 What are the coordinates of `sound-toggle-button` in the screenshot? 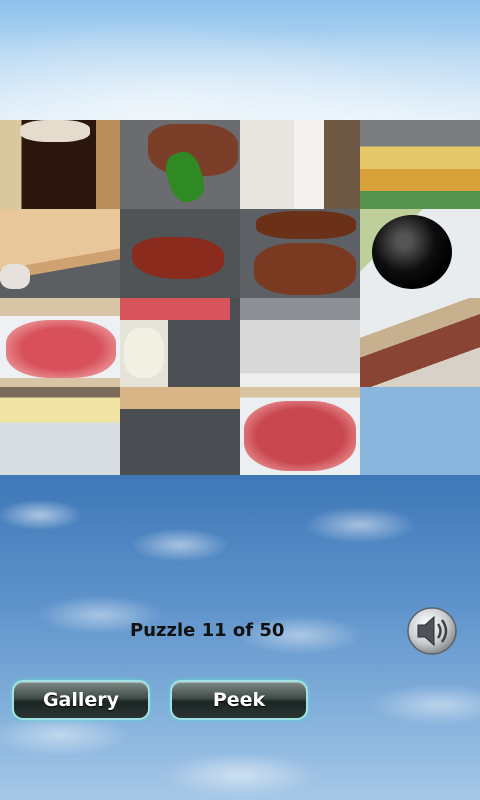 It's located at (432, 631).